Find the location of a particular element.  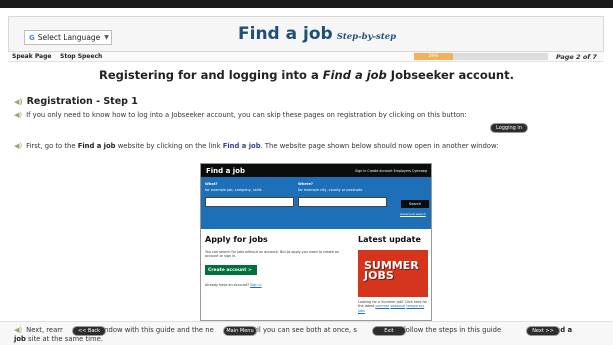

title-pre: Registering for and logging into a is located at coordinates (210, 75).